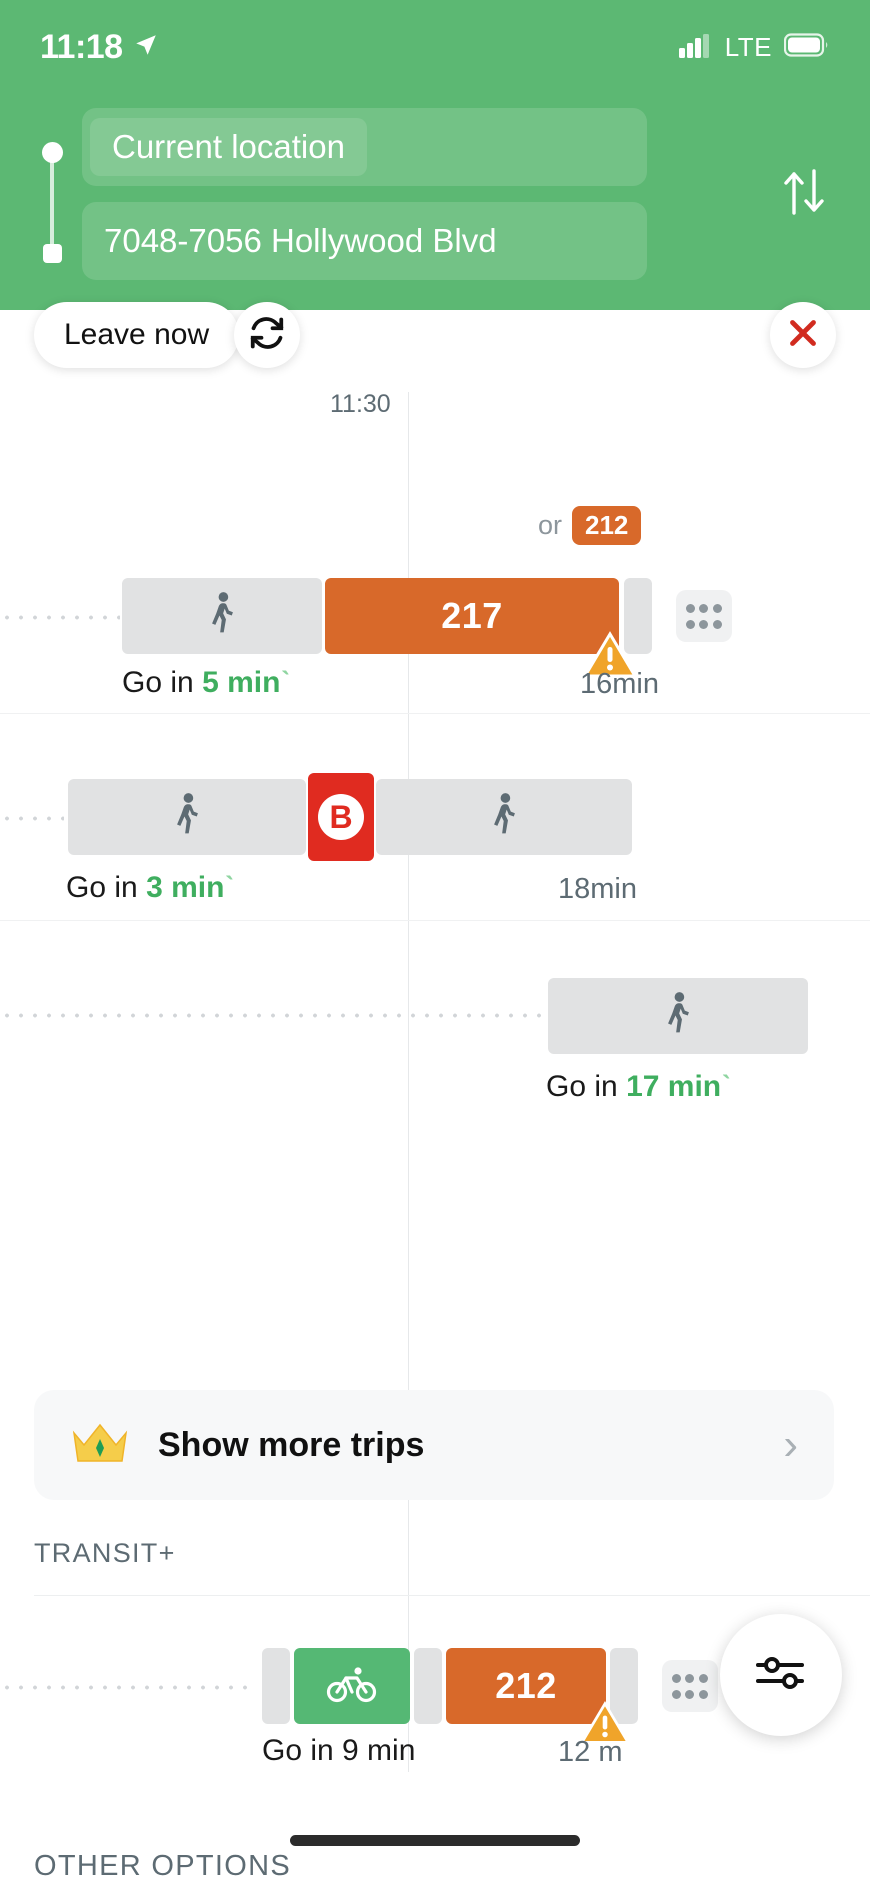 This screenshot has height=1884, width=870. Describe the element at coordinates (435, 335) in the screenshot. I see `trip-controls: Leave now` at that location.